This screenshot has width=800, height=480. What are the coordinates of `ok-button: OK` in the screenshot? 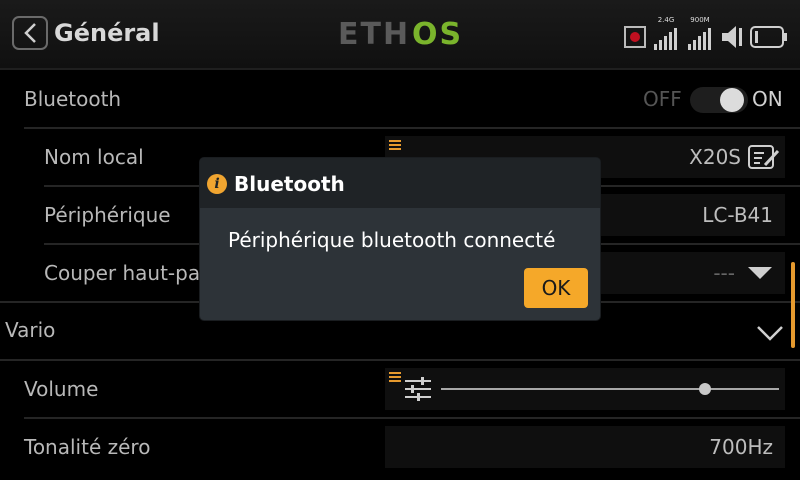 It's located at (556, 288).